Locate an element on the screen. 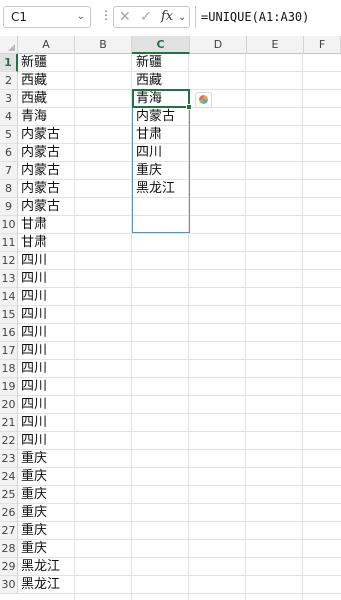  row-header-23: 23 is located at coordinates (9, 459).